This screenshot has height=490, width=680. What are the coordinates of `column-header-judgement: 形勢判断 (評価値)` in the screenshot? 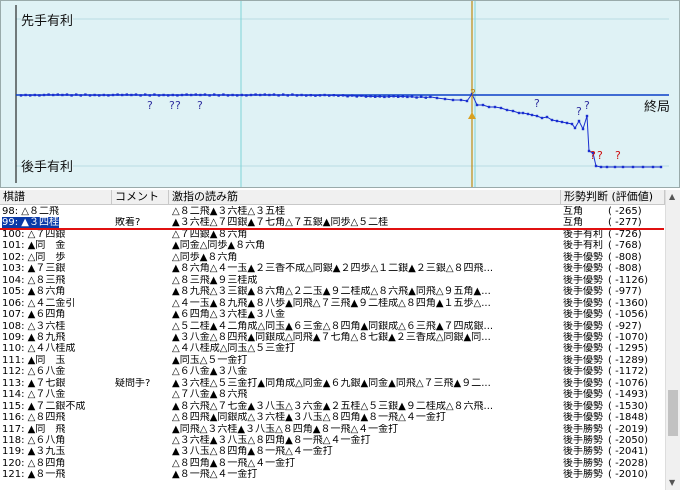 It's located at (613, 197).